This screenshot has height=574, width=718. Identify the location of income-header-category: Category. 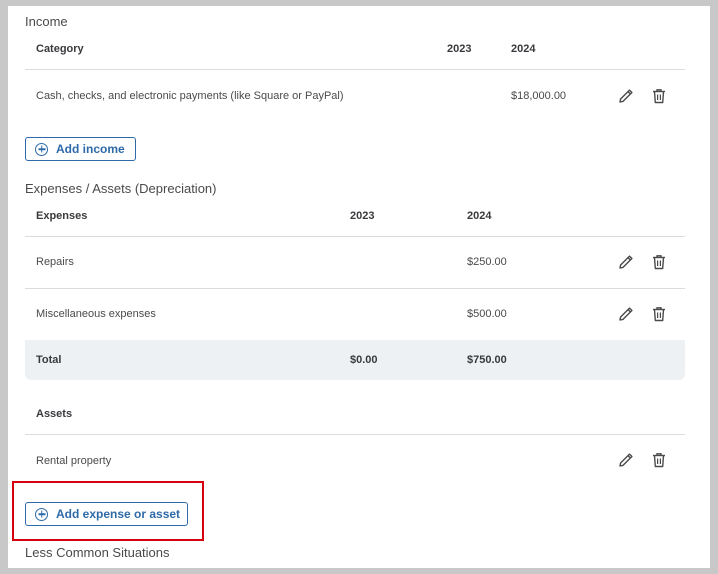
(60, 49).